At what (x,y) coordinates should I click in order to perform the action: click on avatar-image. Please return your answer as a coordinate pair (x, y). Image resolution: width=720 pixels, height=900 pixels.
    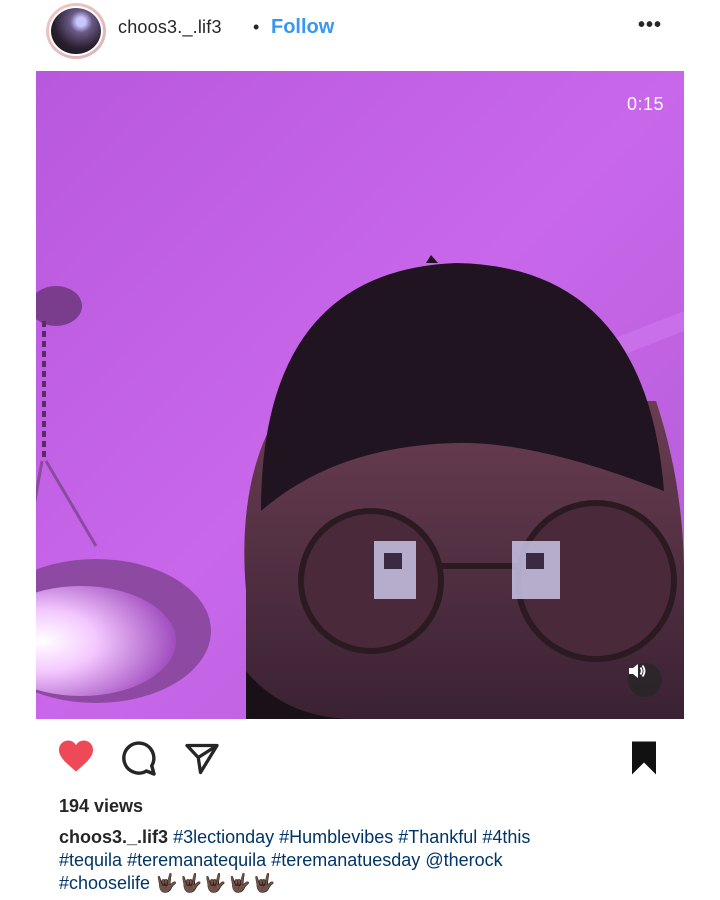
    Looking at the image, I should click on (76, 31).